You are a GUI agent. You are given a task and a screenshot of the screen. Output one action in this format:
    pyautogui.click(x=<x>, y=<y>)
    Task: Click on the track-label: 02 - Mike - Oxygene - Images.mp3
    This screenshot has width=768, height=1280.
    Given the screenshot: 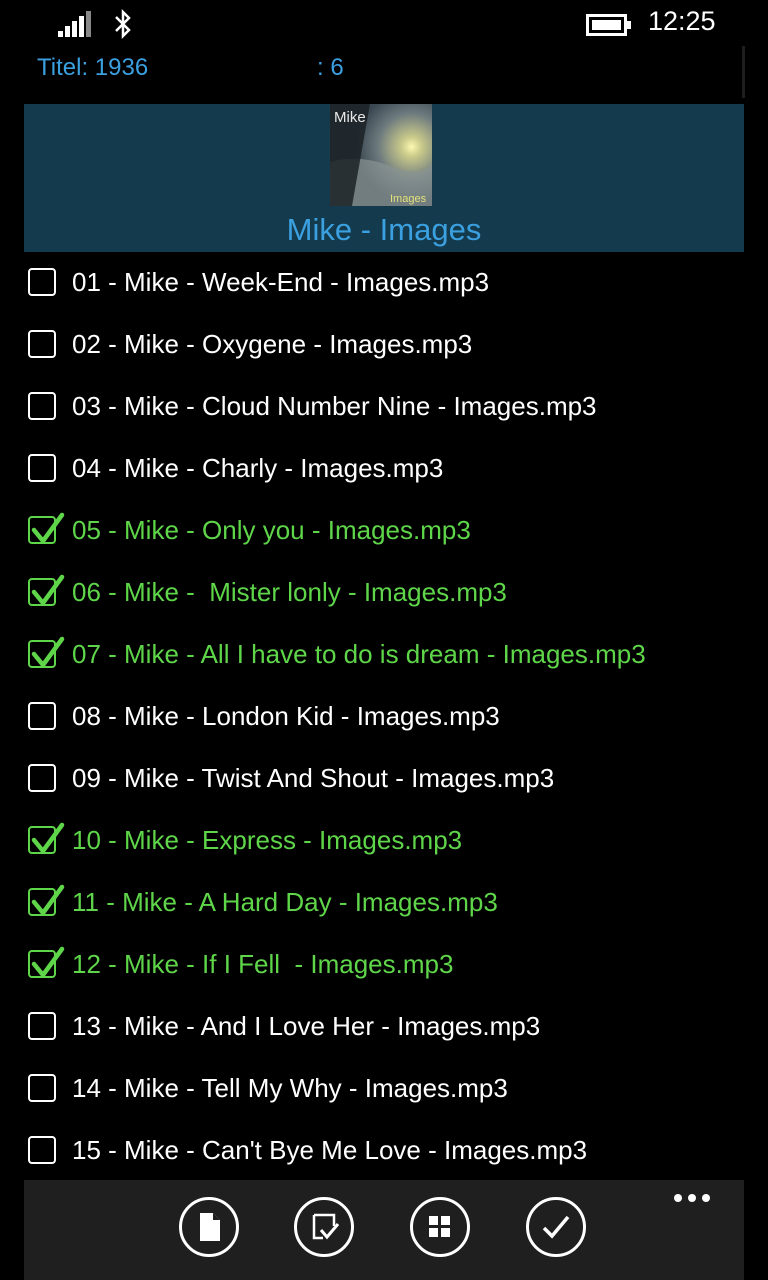 What is the action you would take?
    pyautogui.click(x=272, y=344)
    